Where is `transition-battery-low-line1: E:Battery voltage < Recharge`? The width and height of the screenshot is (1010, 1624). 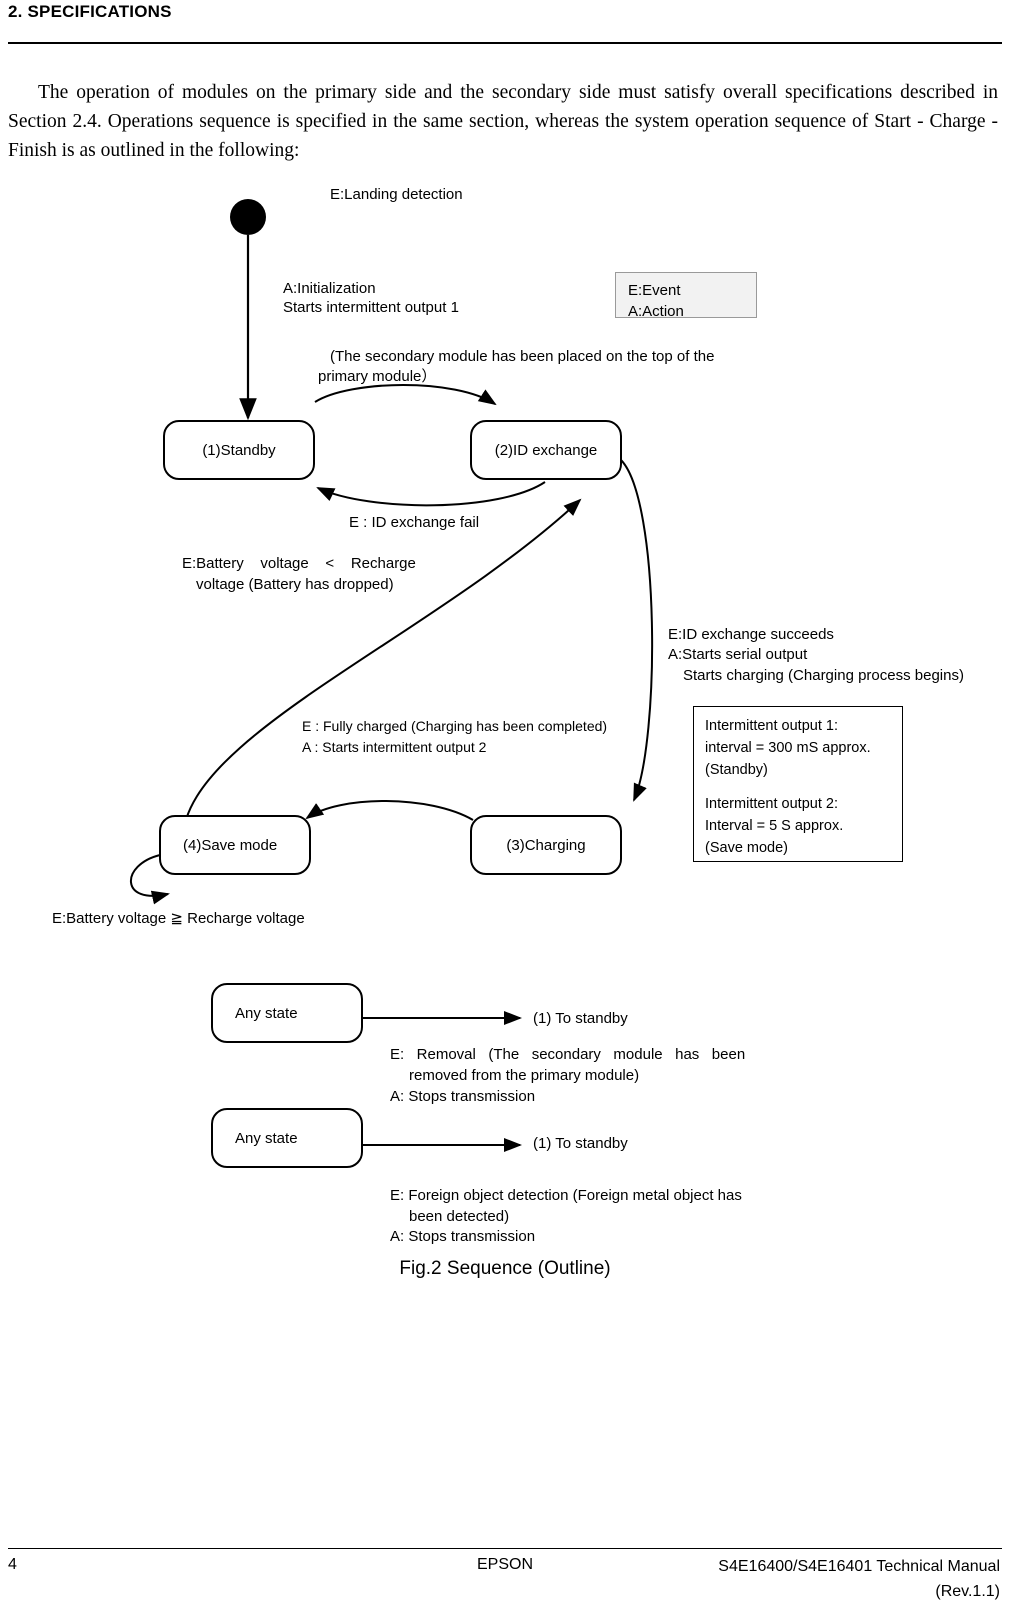
transition-battery-low-line1: E:Battery voltage < Recharge is located at coordinates (299, 563).